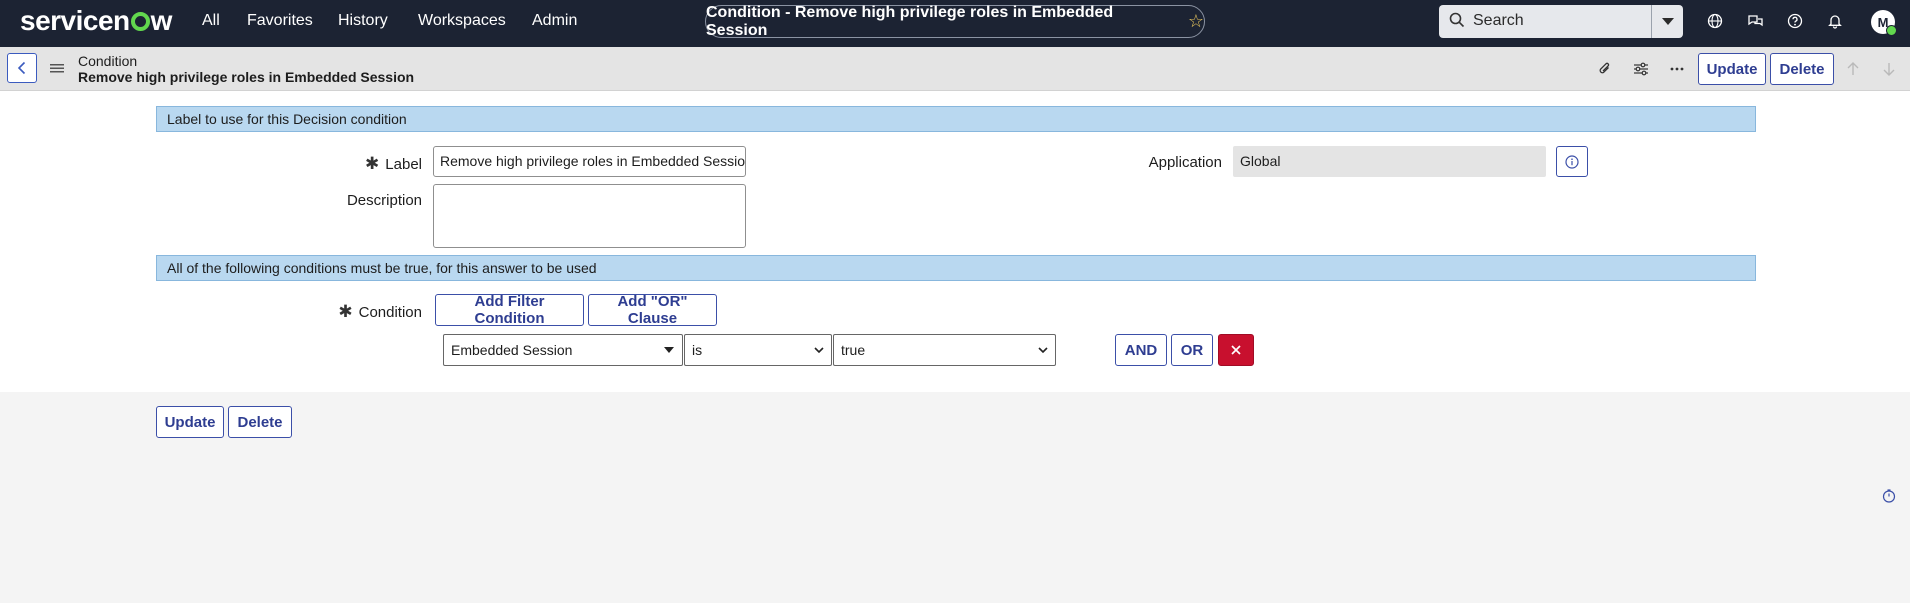  I want to click on record-type-label: Condition, so click(108, 61).